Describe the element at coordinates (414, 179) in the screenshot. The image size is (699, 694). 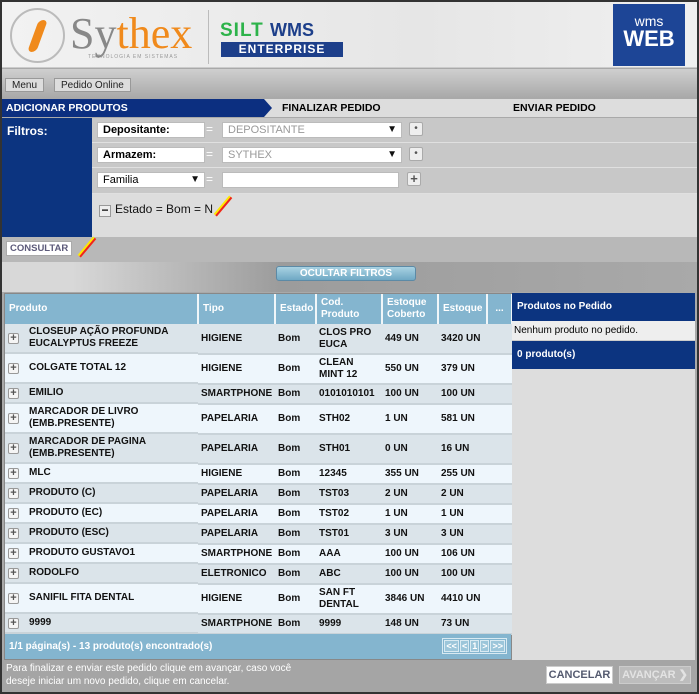
I see `add-filter-button: +` at that location.